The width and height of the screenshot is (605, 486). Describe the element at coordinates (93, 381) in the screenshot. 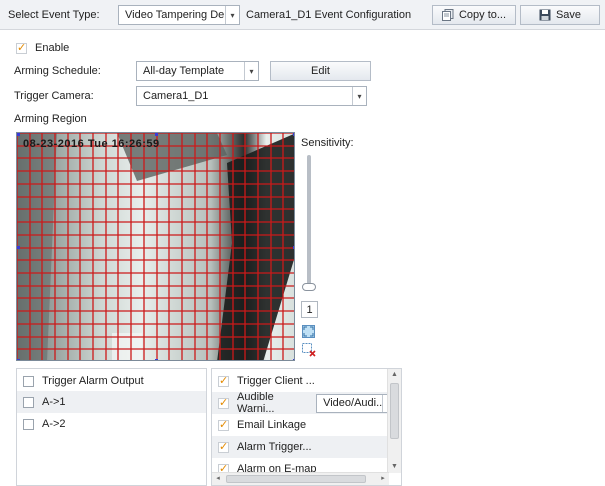

I see `trigger-alarm-output-label: Trigger Alarm Output` at that location.